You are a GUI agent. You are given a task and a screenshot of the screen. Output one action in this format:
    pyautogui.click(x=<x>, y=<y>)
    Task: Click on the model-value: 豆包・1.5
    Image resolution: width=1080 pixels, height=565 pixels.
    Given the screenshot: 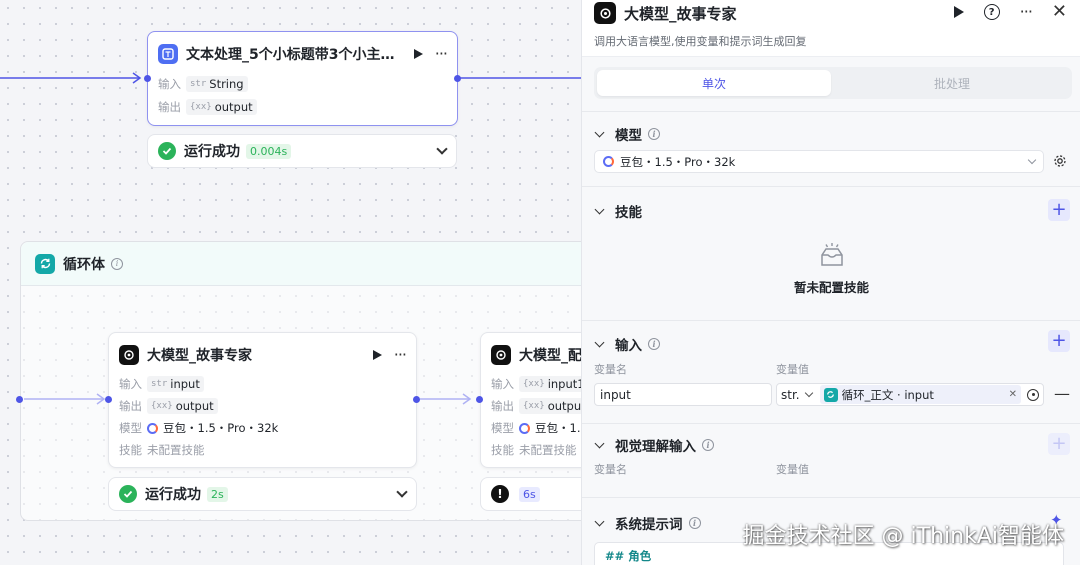 What is the action you would take?
    pyautogui.click(x=561, y=428)
    